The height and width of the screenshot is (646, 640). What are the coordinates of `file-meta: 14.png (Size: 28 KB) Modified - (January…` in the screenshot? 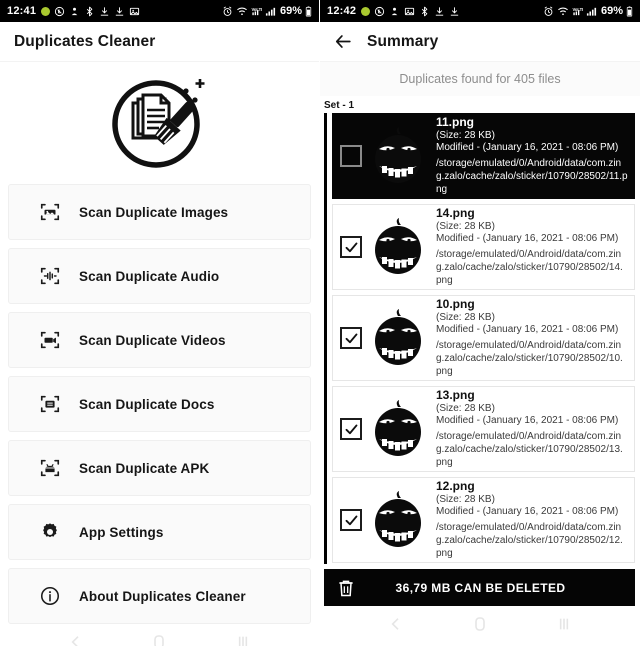 It's located at (531, 246).